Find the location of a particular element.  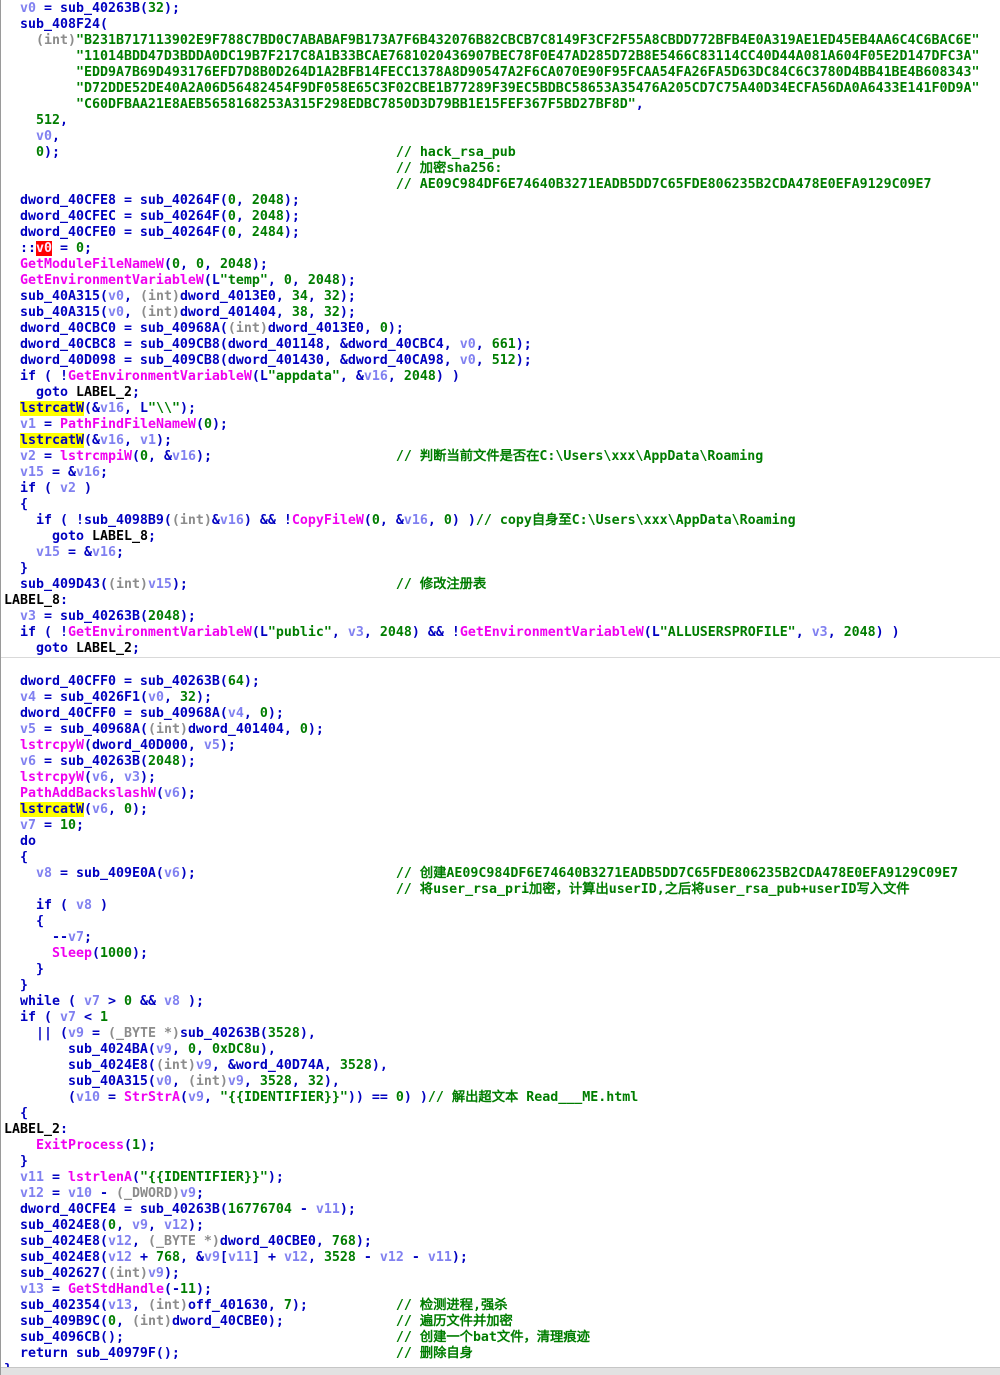

variable-token: v15 is located at coordinates (32, 472).